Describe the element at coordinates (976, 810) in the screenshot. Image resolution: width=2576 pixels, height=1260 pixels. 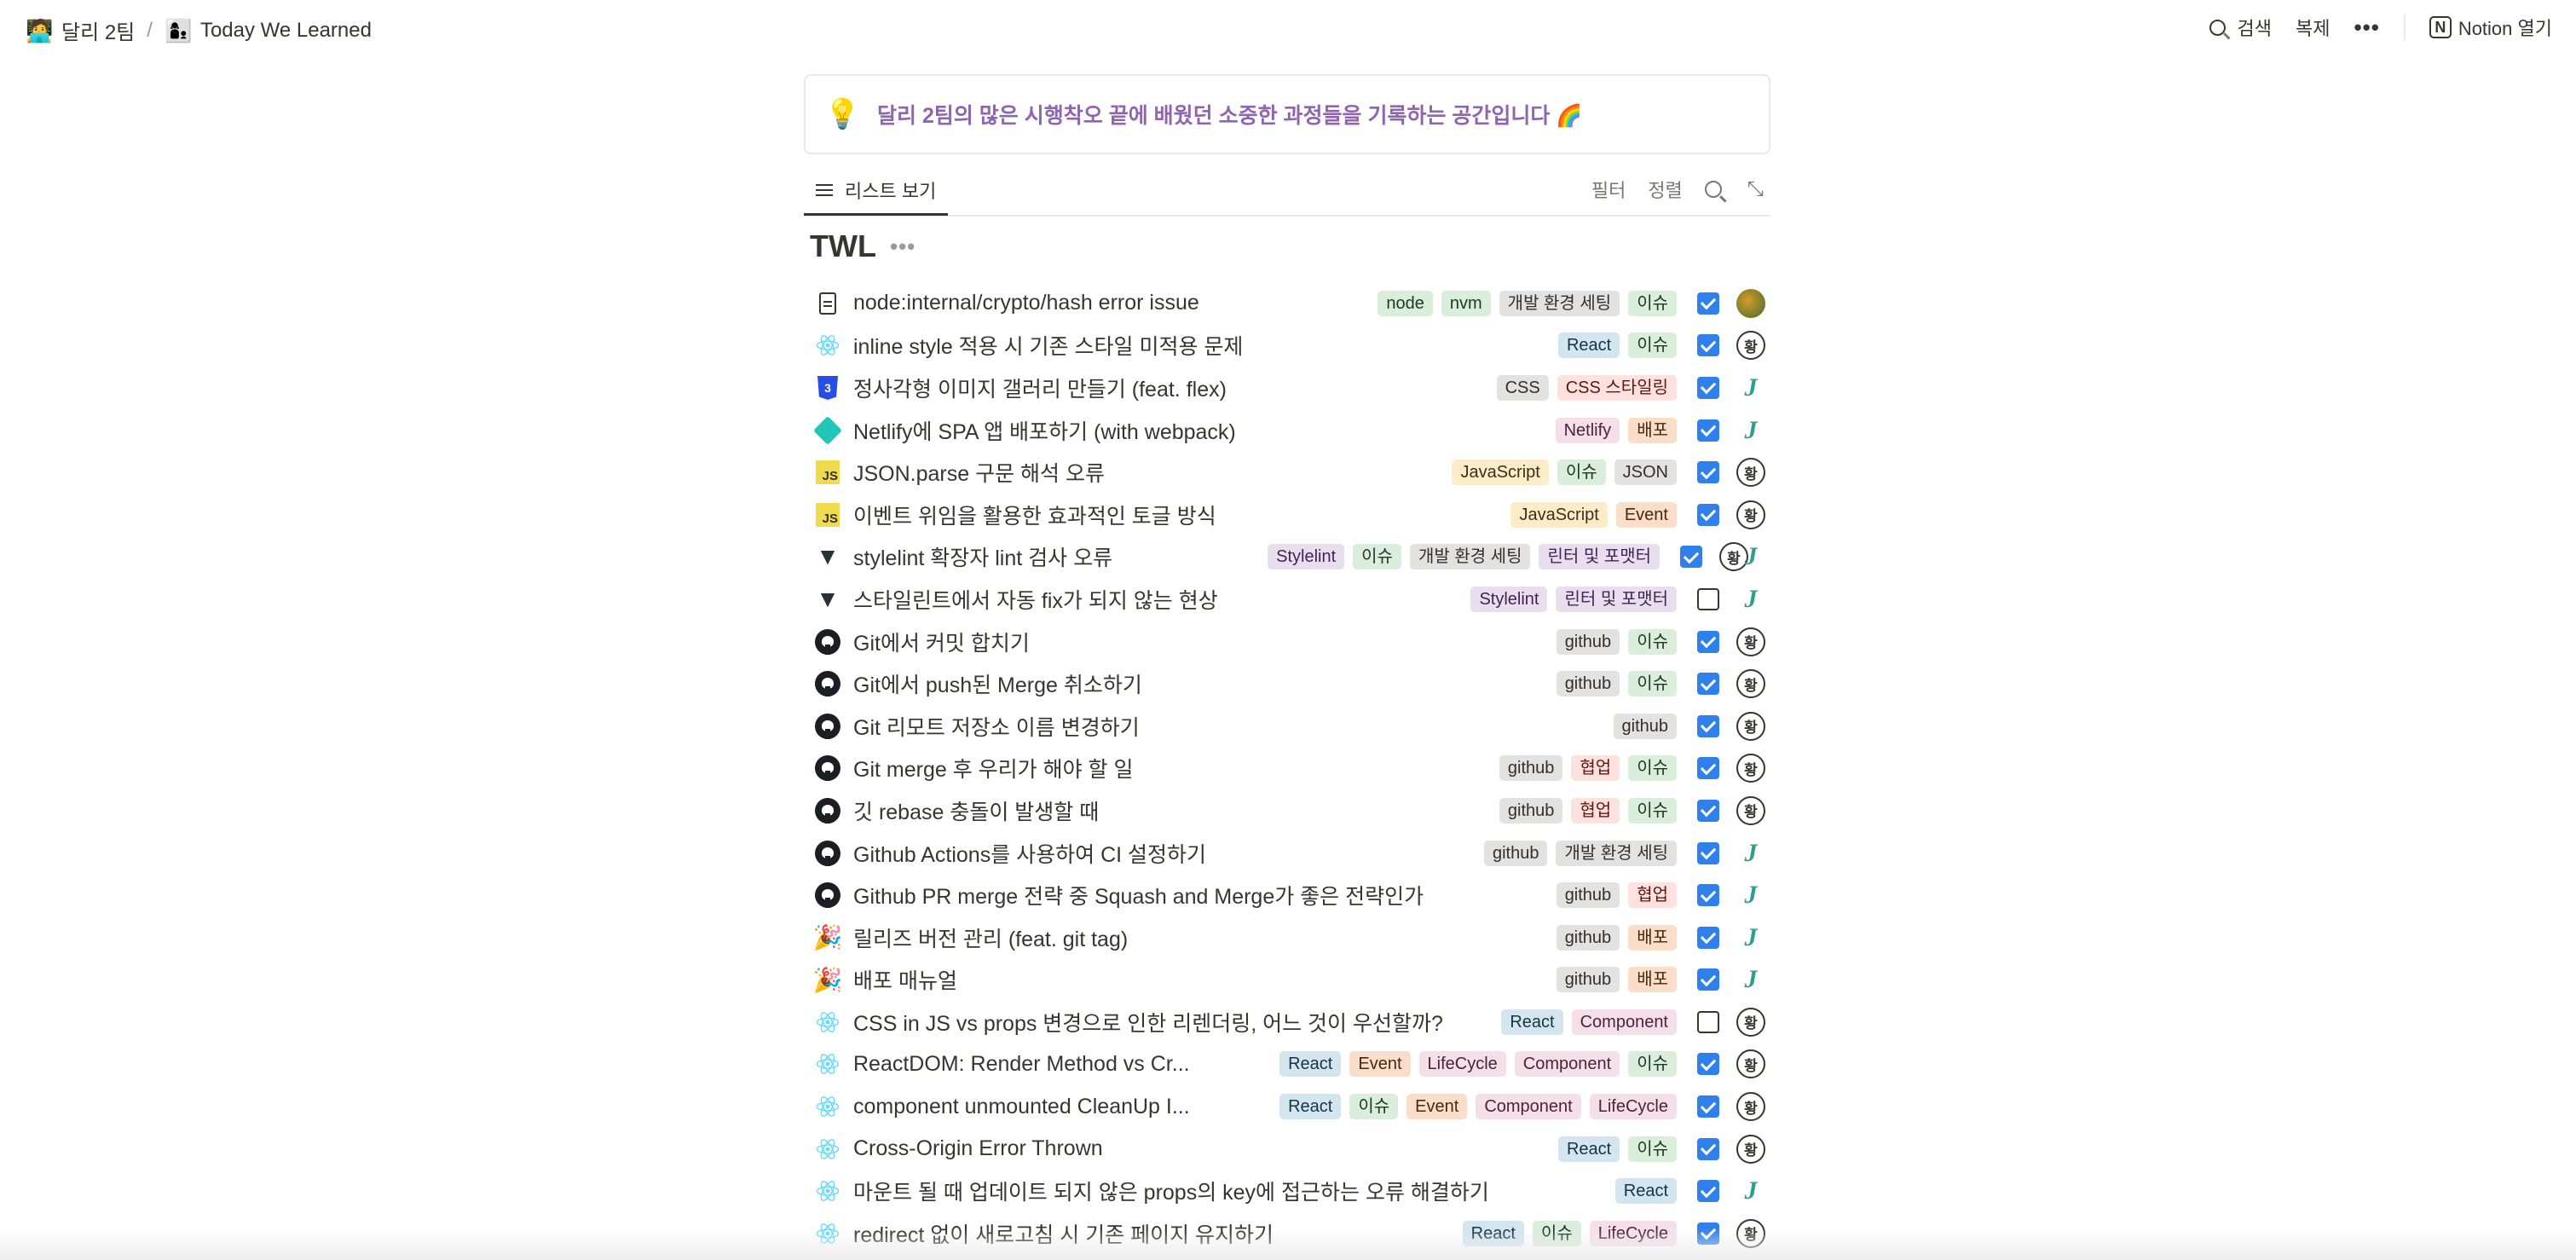
I see `list-item-title: 깃 rebase 충돌이 발생할 때` at that location.